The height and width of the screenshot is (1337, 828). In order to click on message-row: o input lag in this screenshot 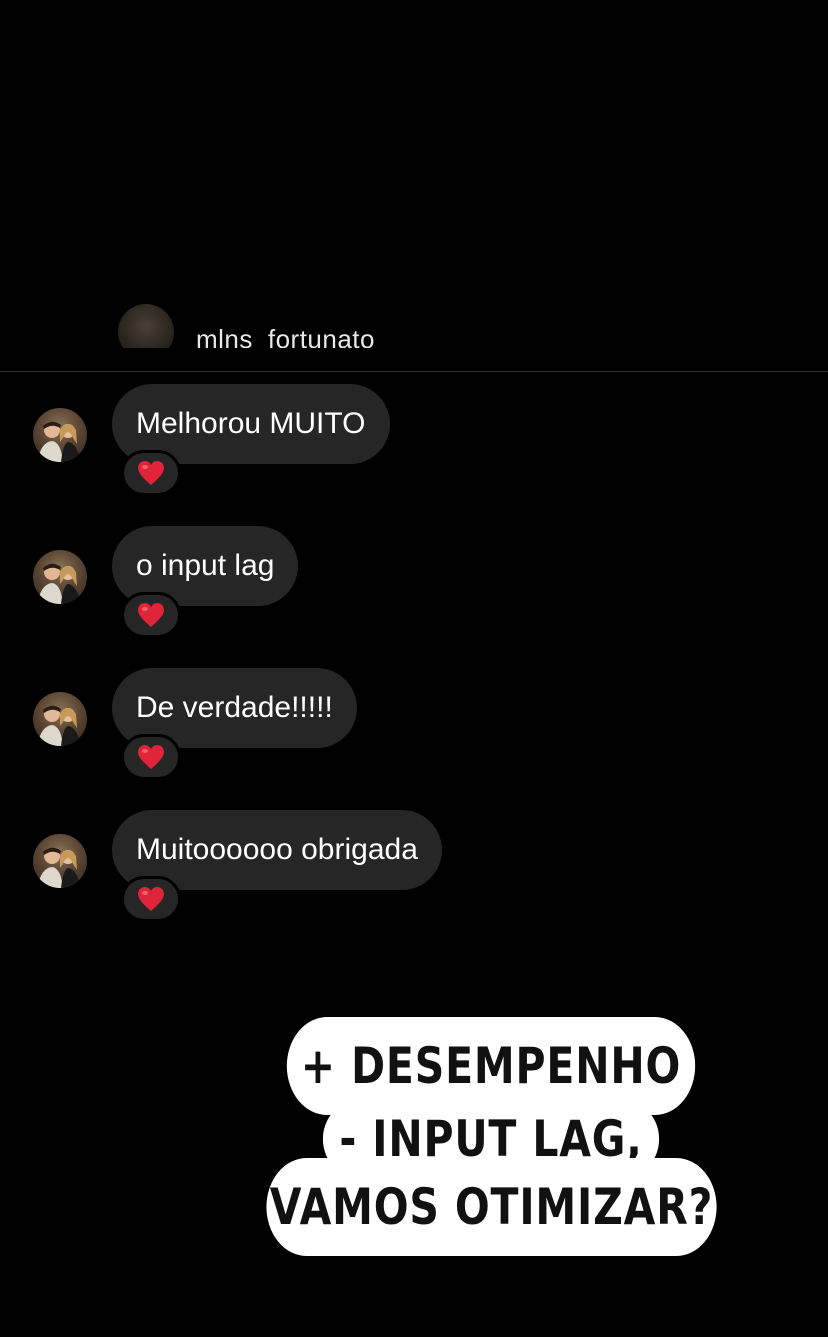, I will do `click(414, 591)`.